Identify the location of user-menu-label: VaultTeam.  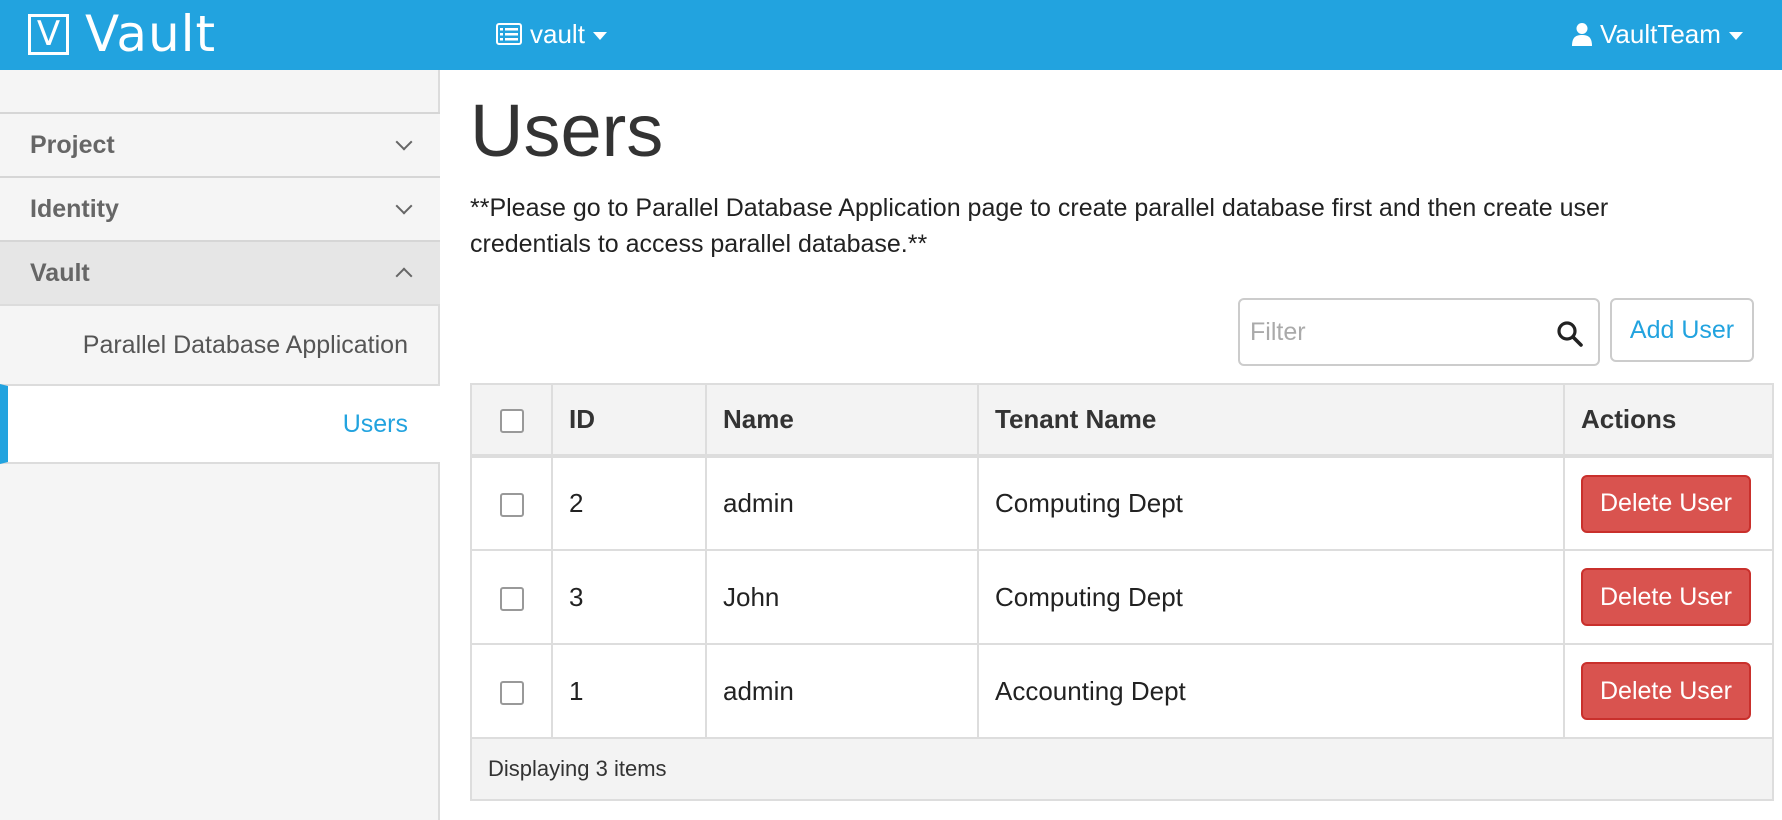
(1660, 33).